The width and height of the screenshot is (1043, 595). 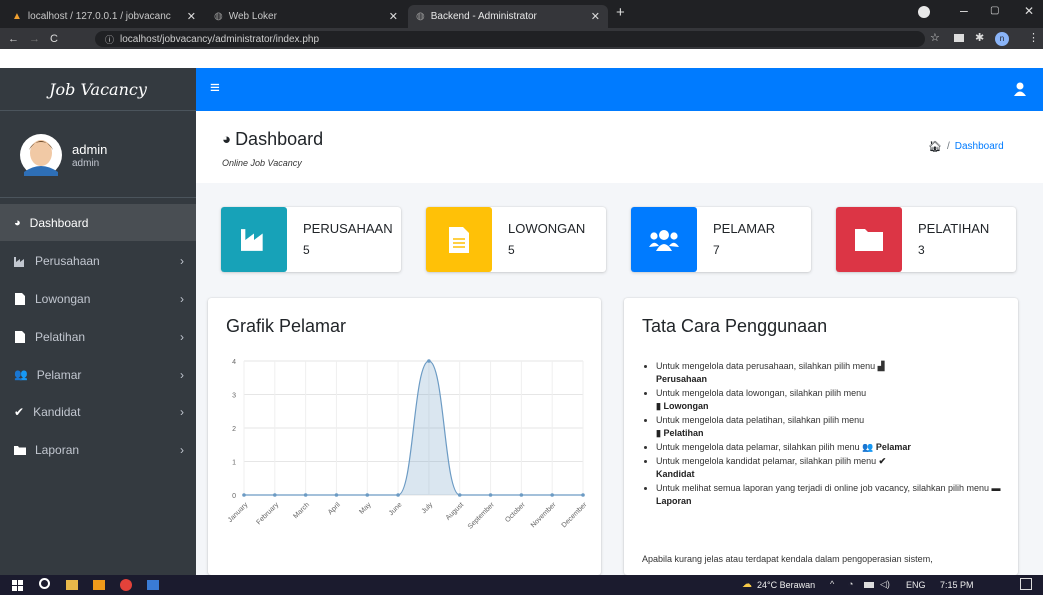 What do you see at coordinates (1029, 11) in the screenshot?
I see `close-window-icon: ✕` at bounding box center [1029, 11].